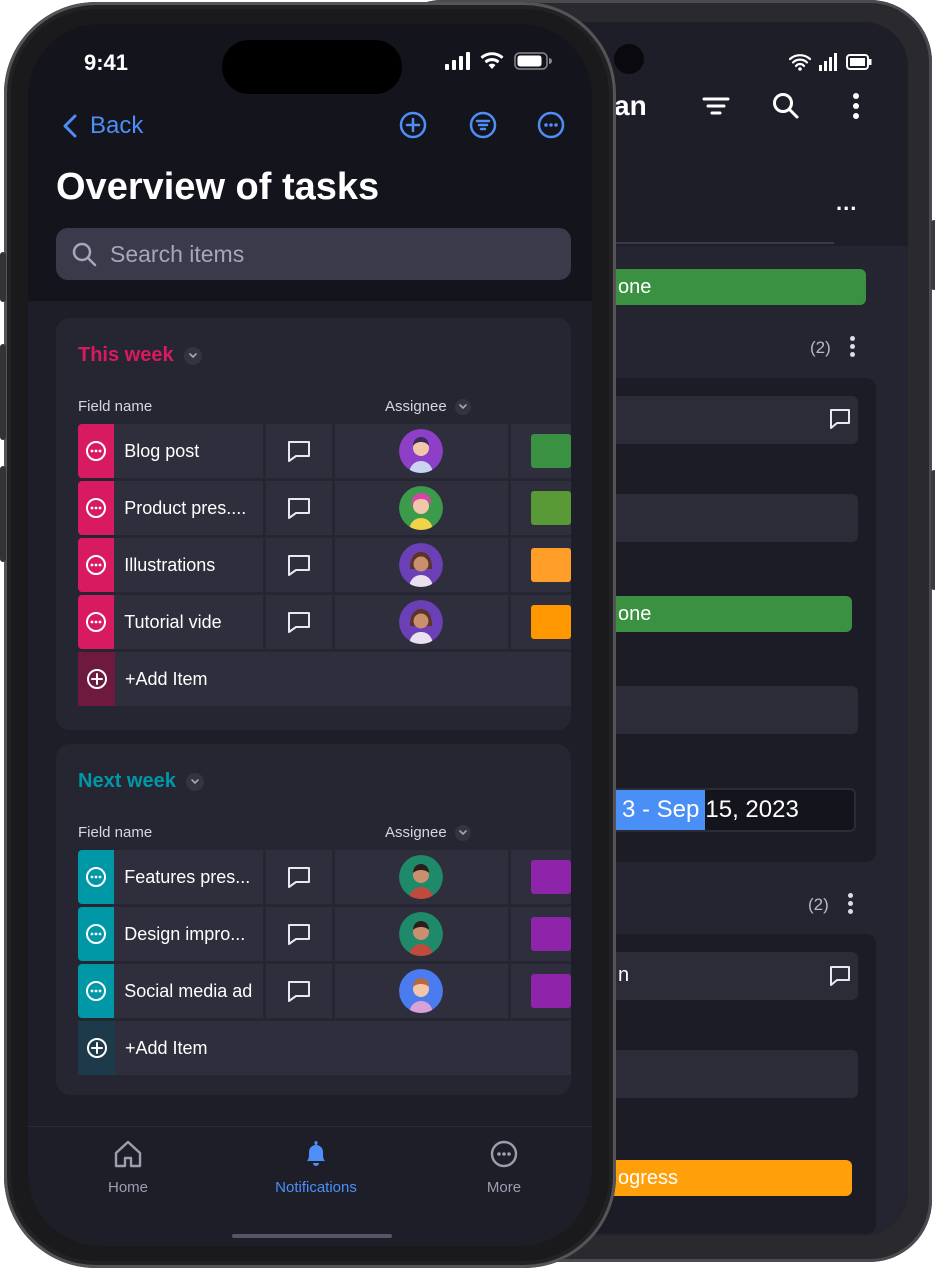  What do you see at coordinates (115, 406) in the screenshot?
I see `column-header-field-name: Field name` at bounding box center [115, 406].